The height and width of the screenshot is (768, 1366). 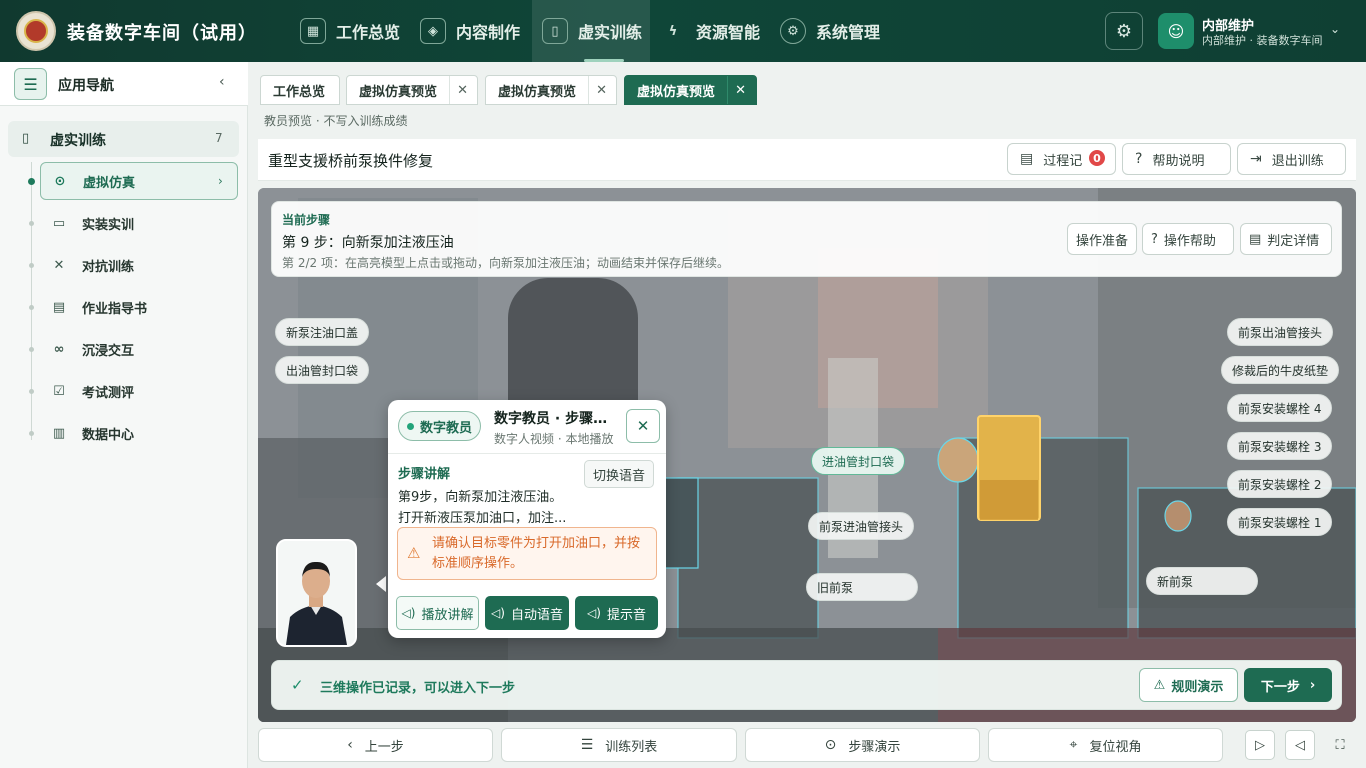 I want to click on part-label: 前泵进油管接头, so click(x=861, y=526).